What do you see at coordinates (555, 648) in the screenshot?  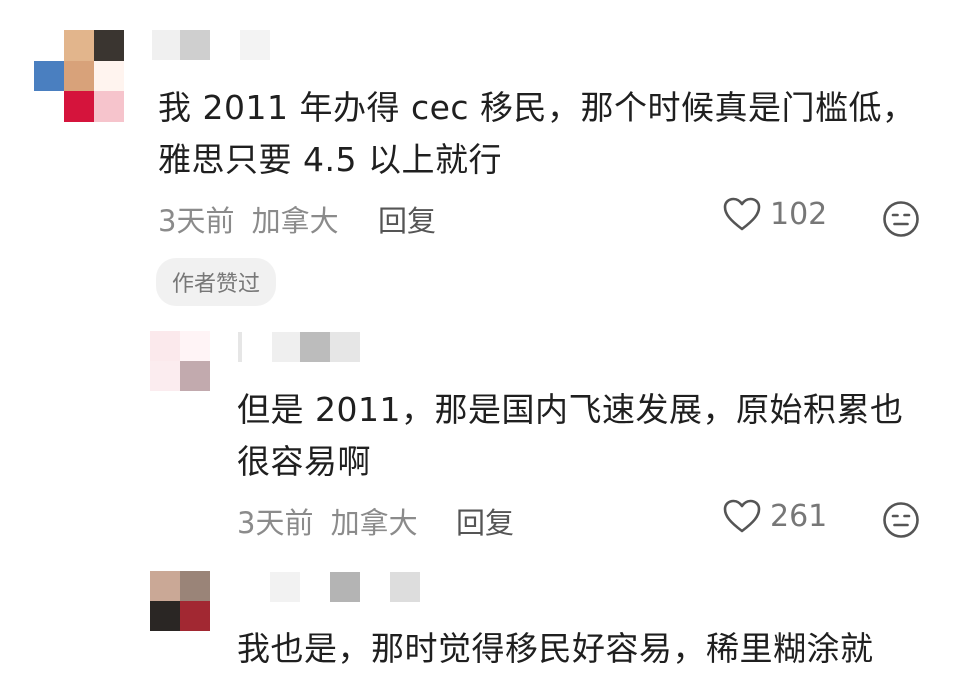 I see `comment-text: 我也是，那时觉得移民好容易，稀里糊涂就` at bounding box center [555, 648].